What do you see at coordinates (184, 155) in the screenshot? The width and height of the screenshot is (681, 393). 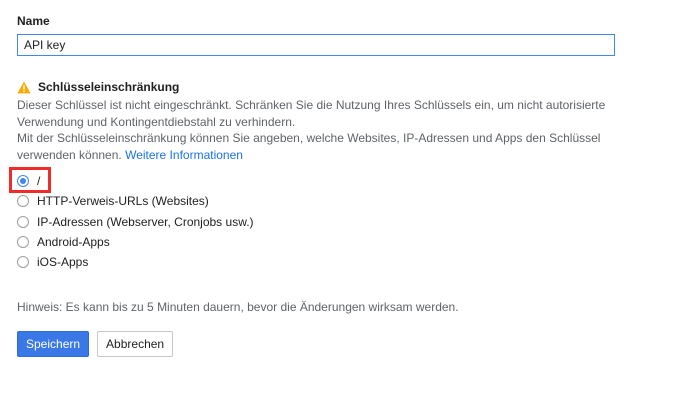 I see `learn-more-link: Weitere Informationen` at bounding box center [184, 155].